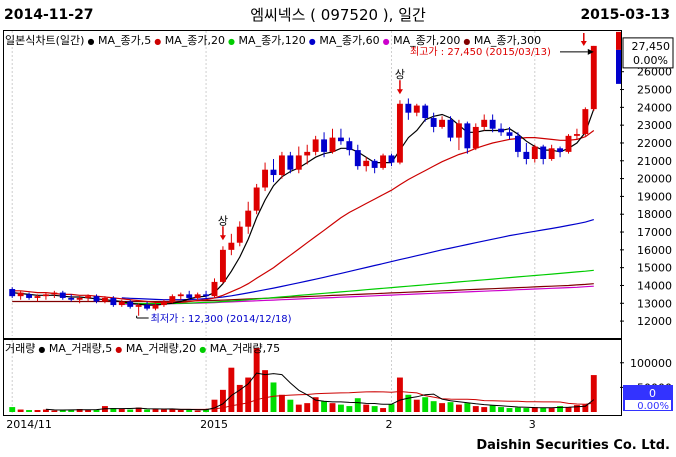 This screenshot has width=676, height=457. I want to click on price-legend-item-5: MA_종가,200, so click(427, 40).